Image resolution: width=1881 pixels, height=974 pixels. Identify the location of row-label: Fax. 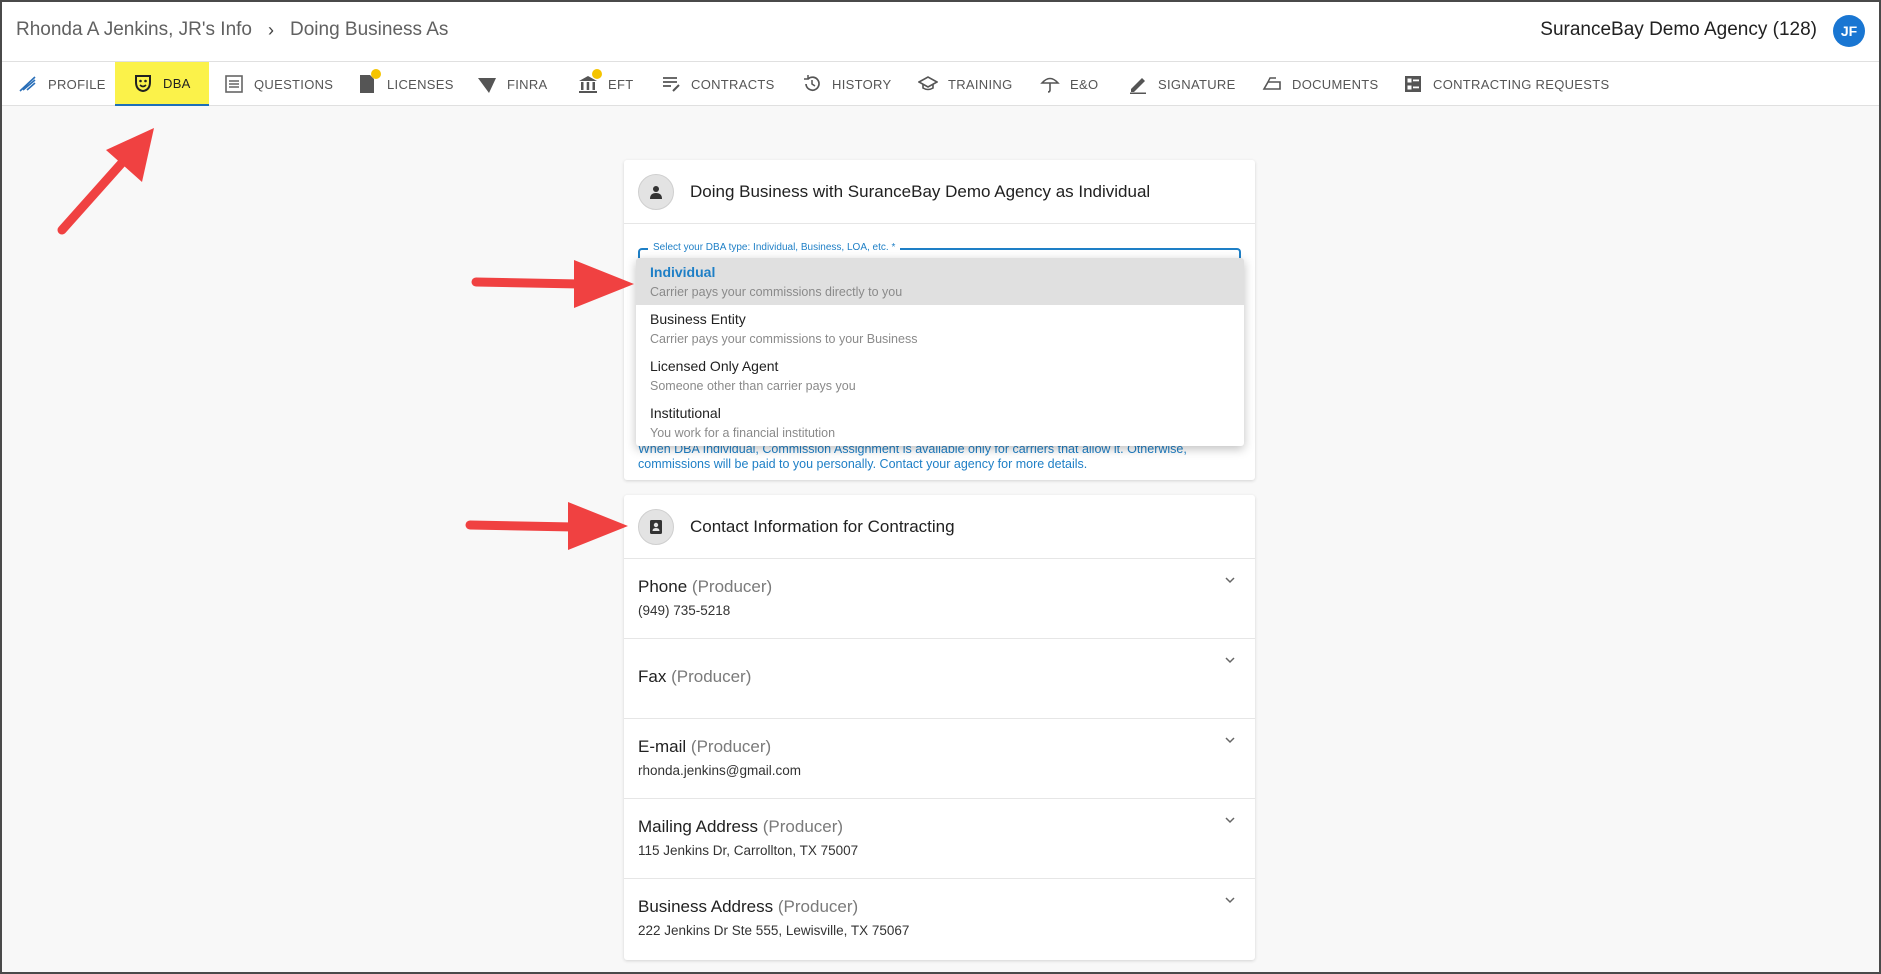
(652, 676).